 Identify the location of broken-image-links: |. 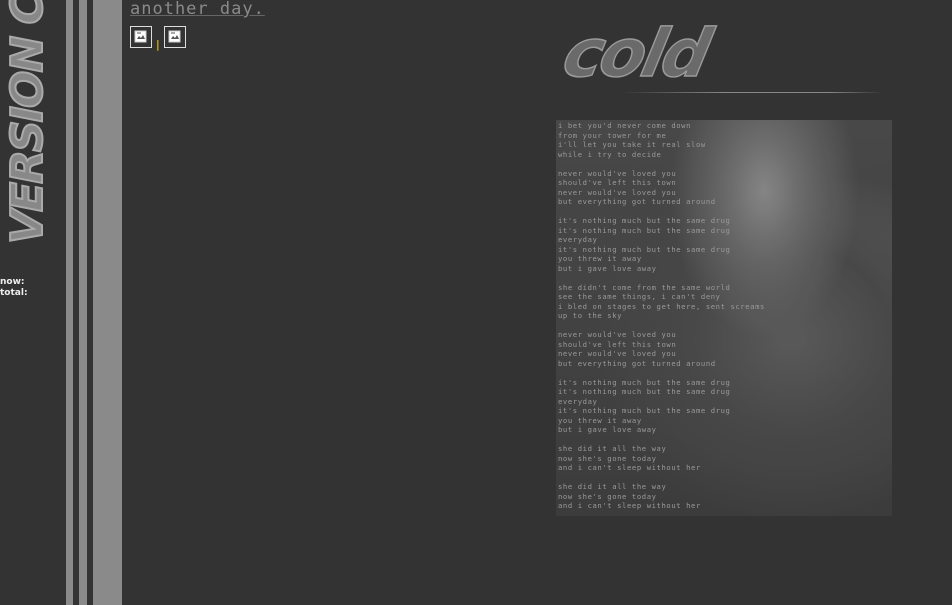
(158, 38).